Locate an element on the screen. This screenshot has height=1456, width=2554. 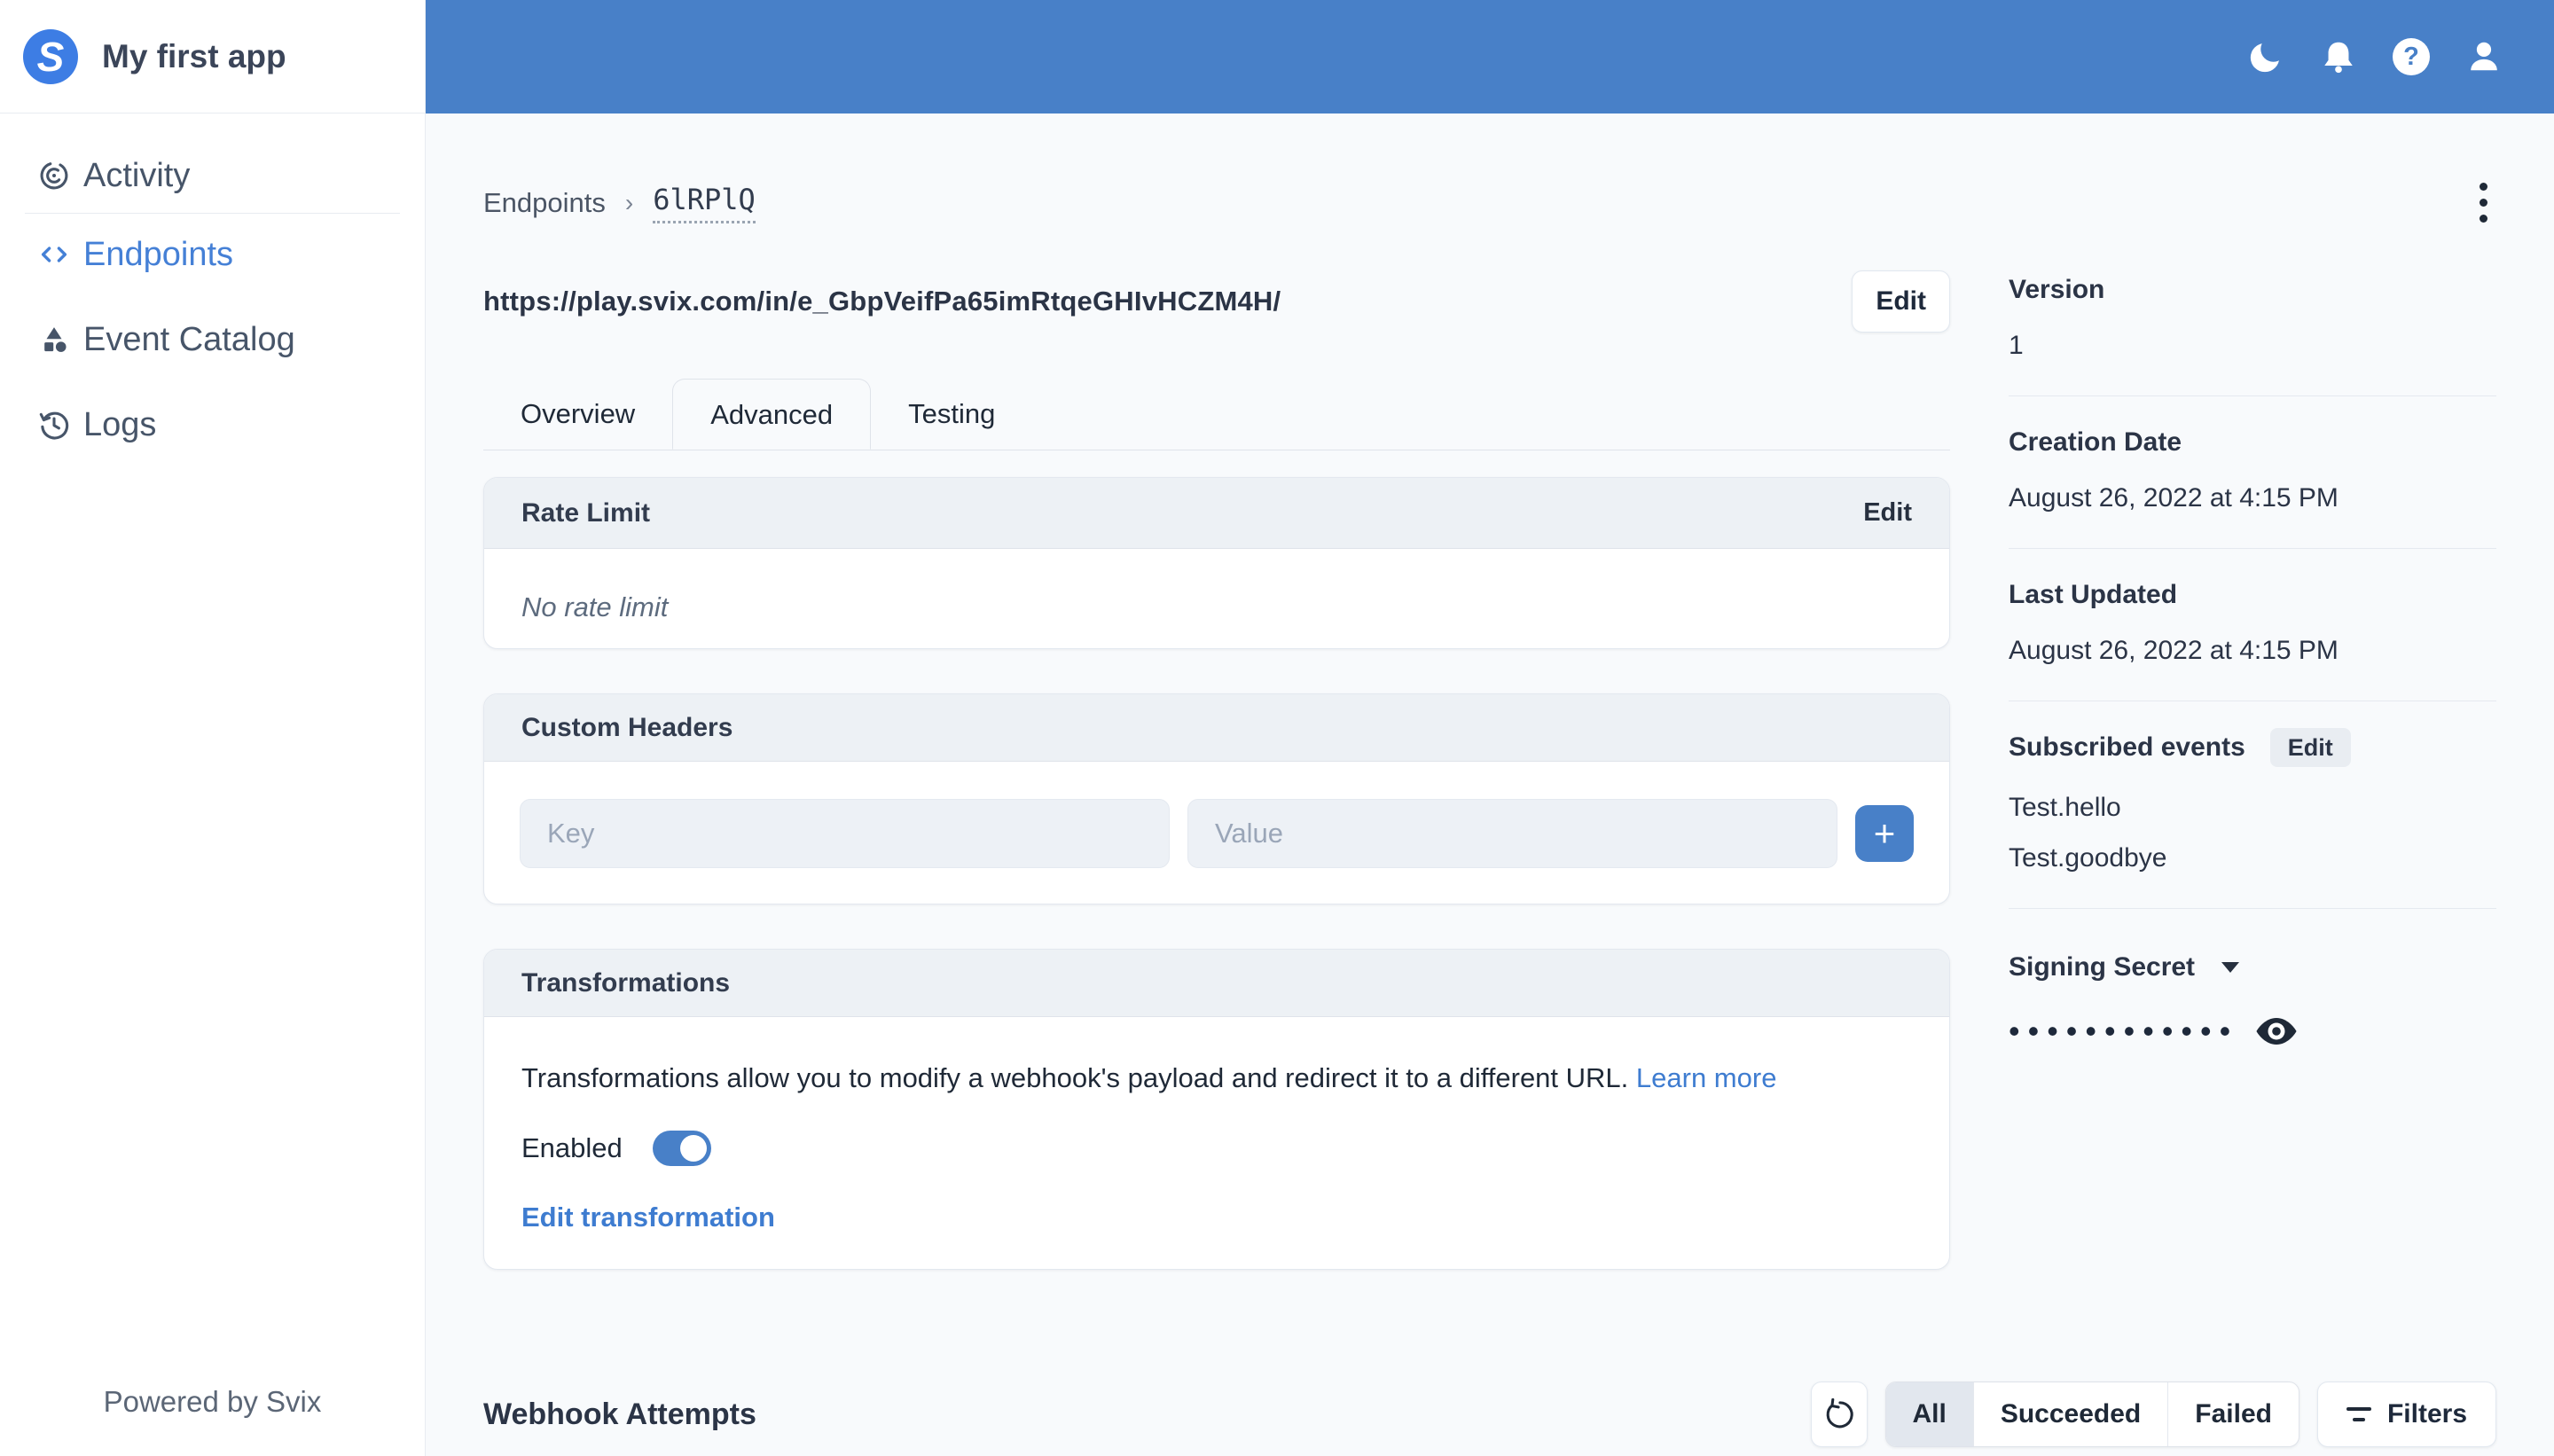
activity-icon is located at coordinates (54, 175).